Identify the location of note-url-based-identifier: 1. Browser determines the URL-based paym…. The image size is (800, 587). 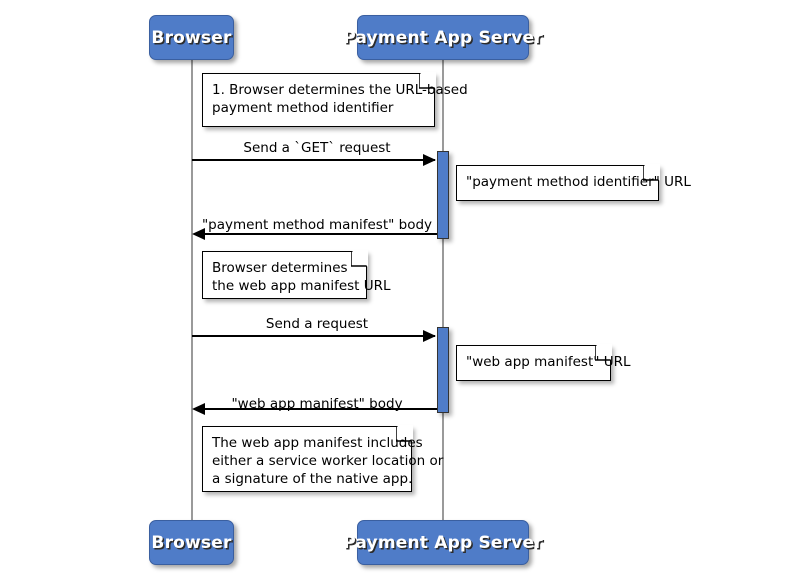
(335, 99).